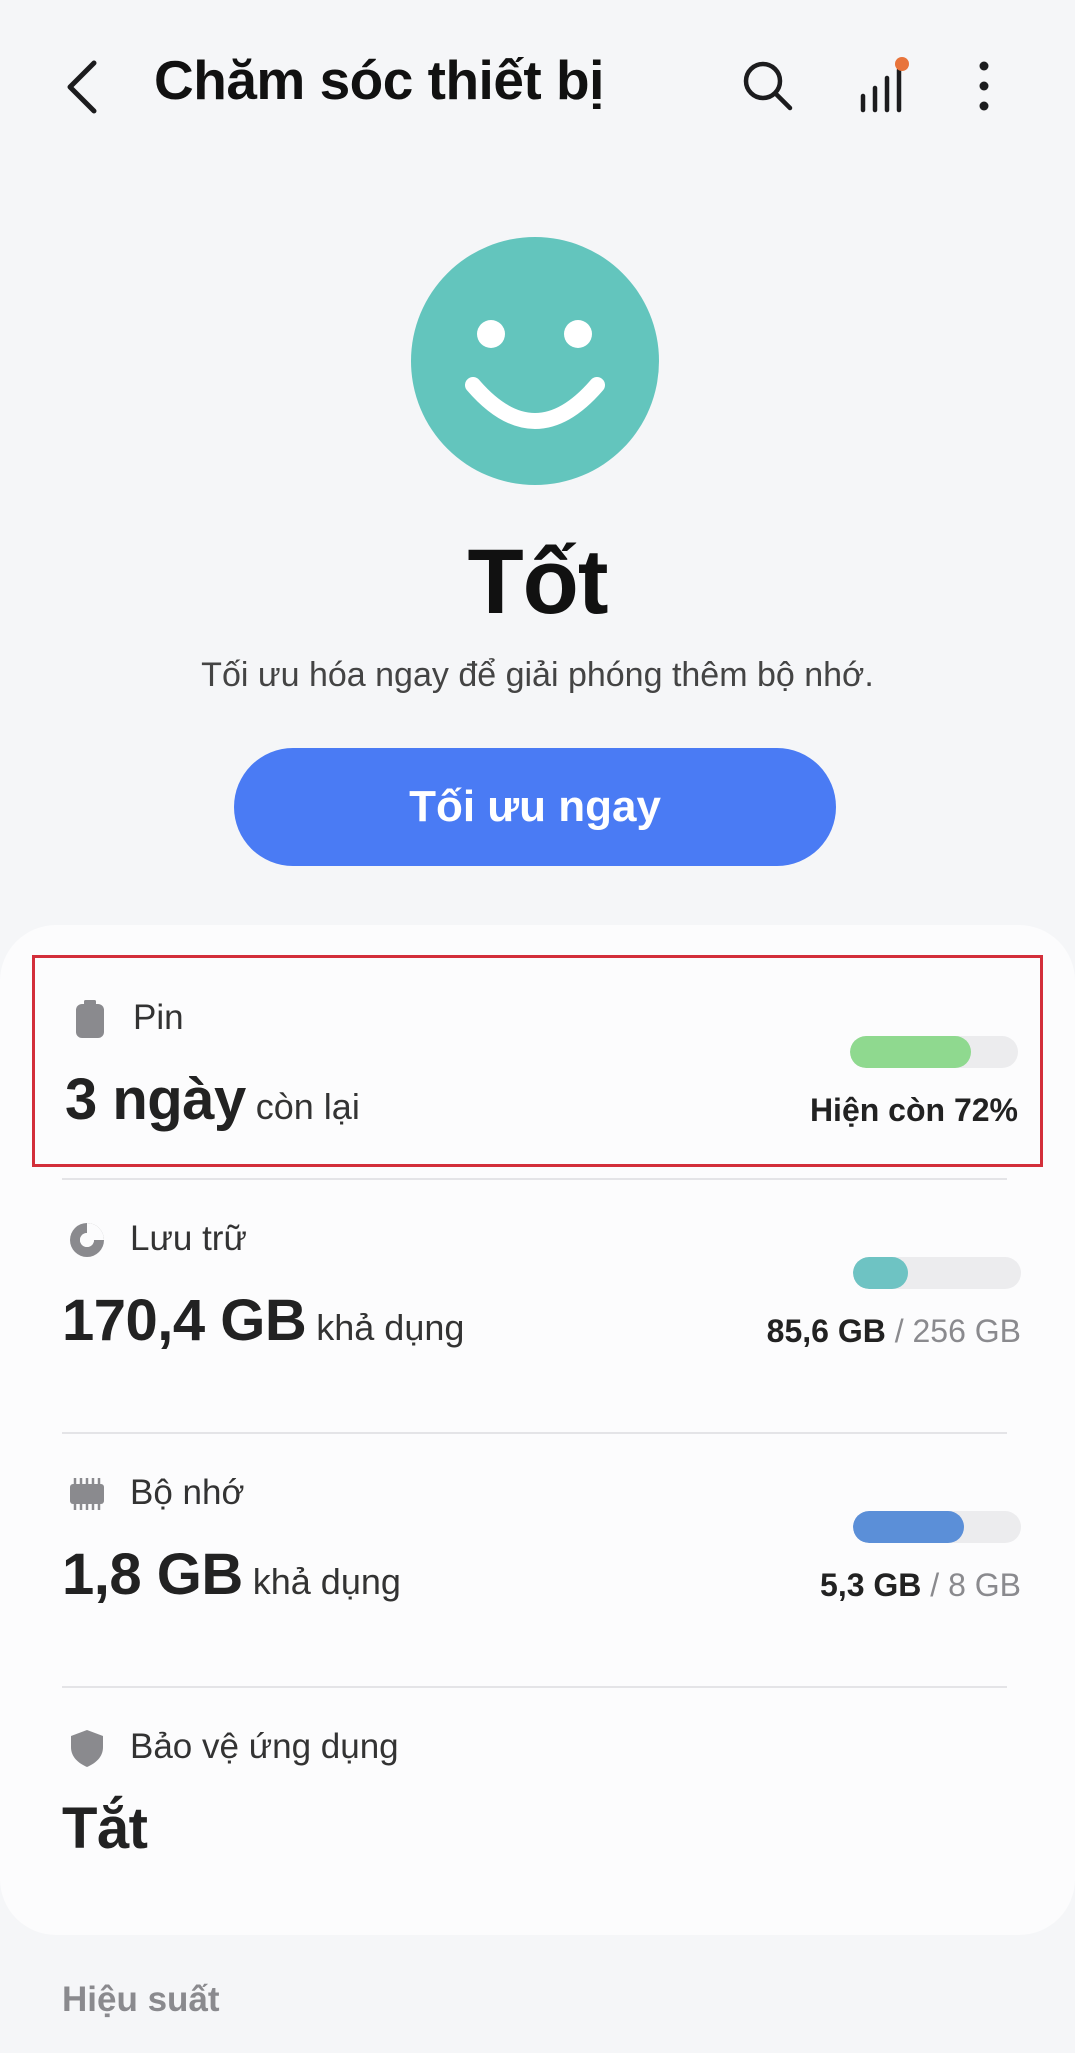  I want to click on battery-icon, so click(90, 1019).